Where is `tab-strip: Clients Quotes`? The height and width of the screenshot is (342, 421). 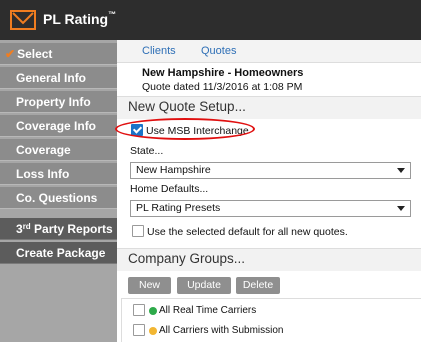
tab-strip: Clients Quotes is located at coordinates (269, 51).